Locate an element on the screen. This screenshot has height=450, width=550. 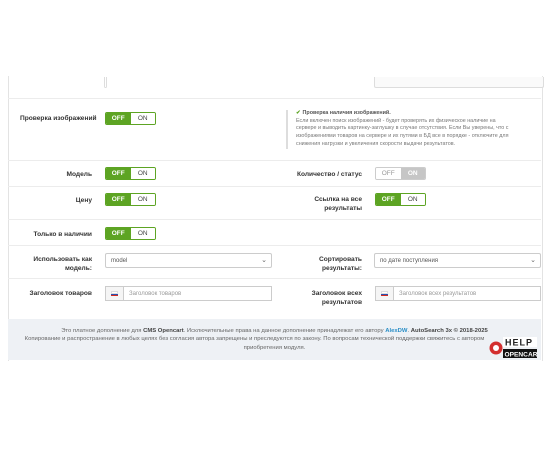
note-title: ✔ Проверка наличия изображений. is located at coordinates (418, 114).